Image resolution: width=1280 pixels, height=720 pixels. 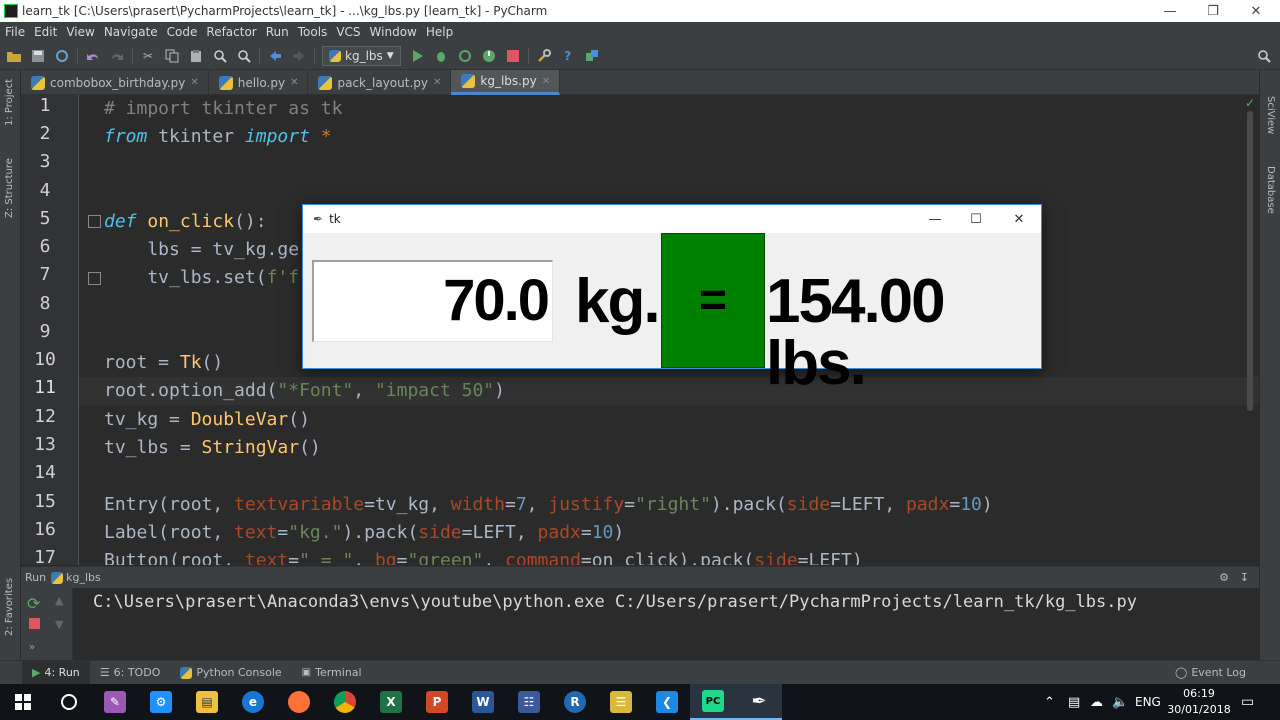 I want to click on tab-combobox-birthday: combobox_birthday.py ✕, so click(x=115, y=82).